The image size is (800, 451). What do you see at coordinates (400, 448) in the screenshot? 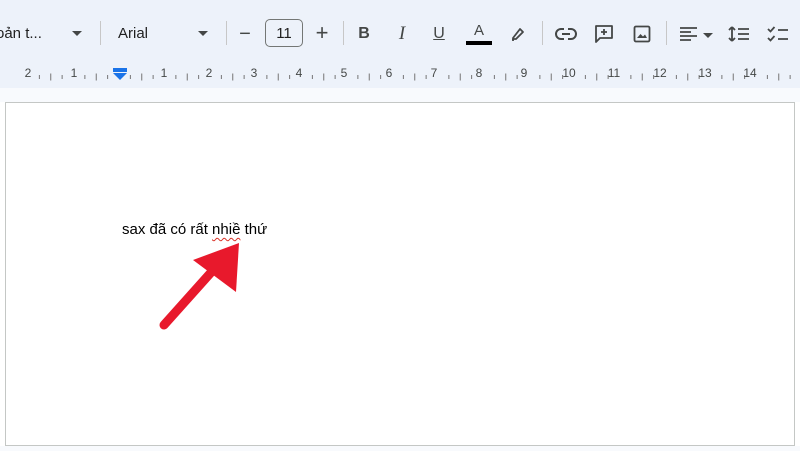
I see `bottom-strip` at bounding box center [400, 448].